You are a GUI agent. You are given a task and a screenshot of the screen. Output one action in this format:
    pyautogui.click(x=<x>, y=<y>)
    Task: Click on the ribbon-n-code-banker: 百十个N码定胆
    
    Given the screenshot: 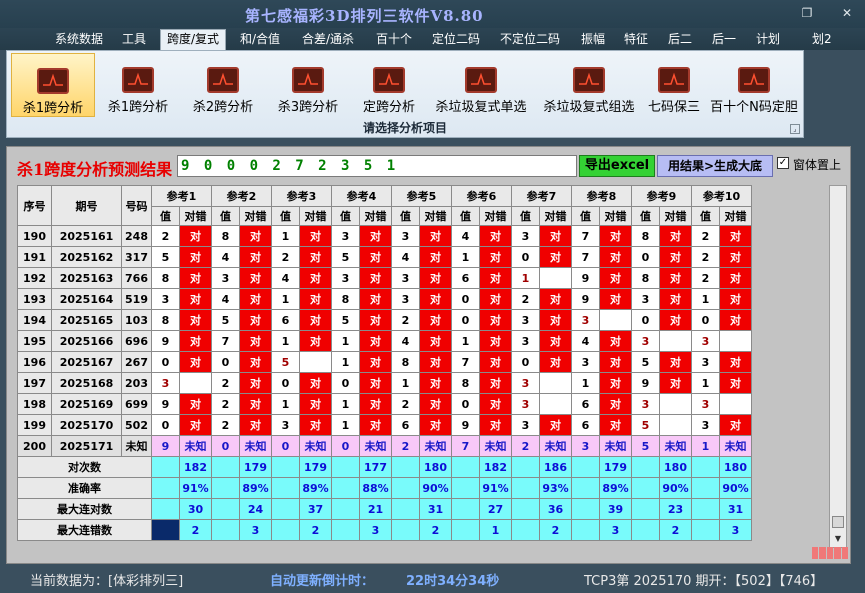 What is the action you would take?
    pyautogui.click(x=754, y=85)
    